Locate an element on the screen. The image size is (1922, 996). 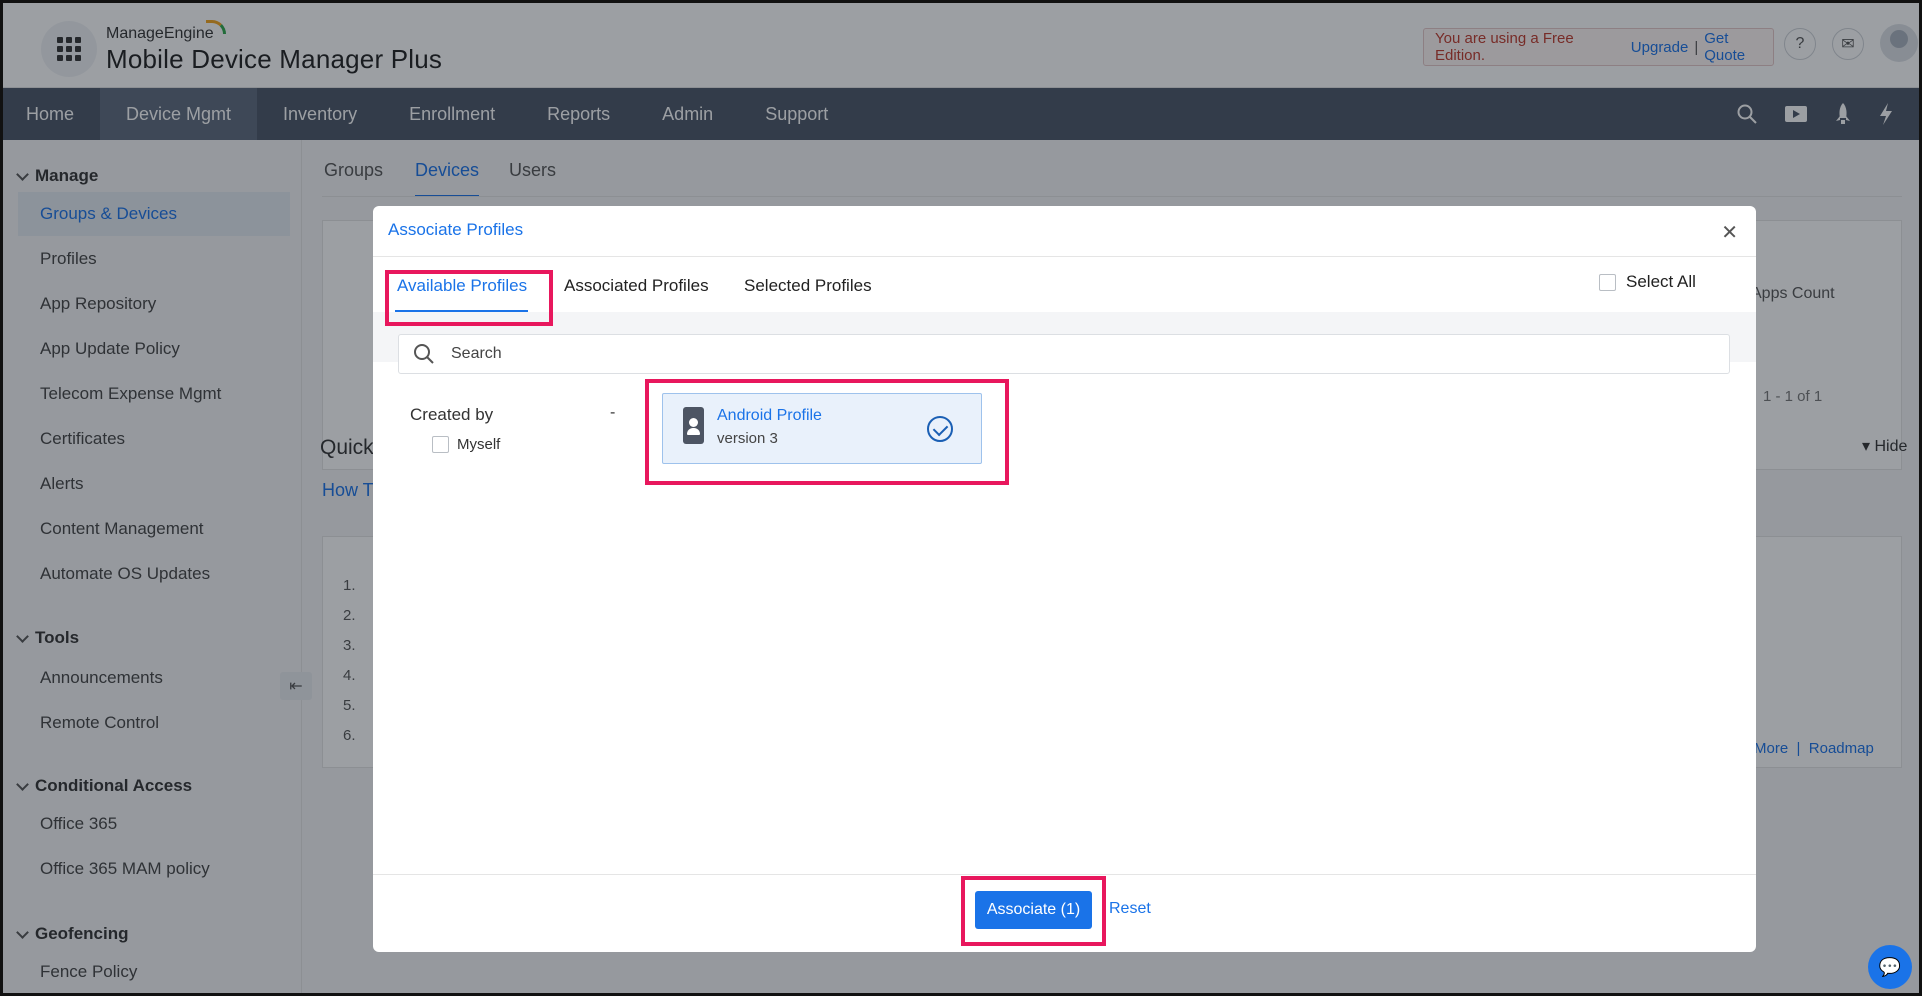
search-field is located at coordinates (1064, 354).